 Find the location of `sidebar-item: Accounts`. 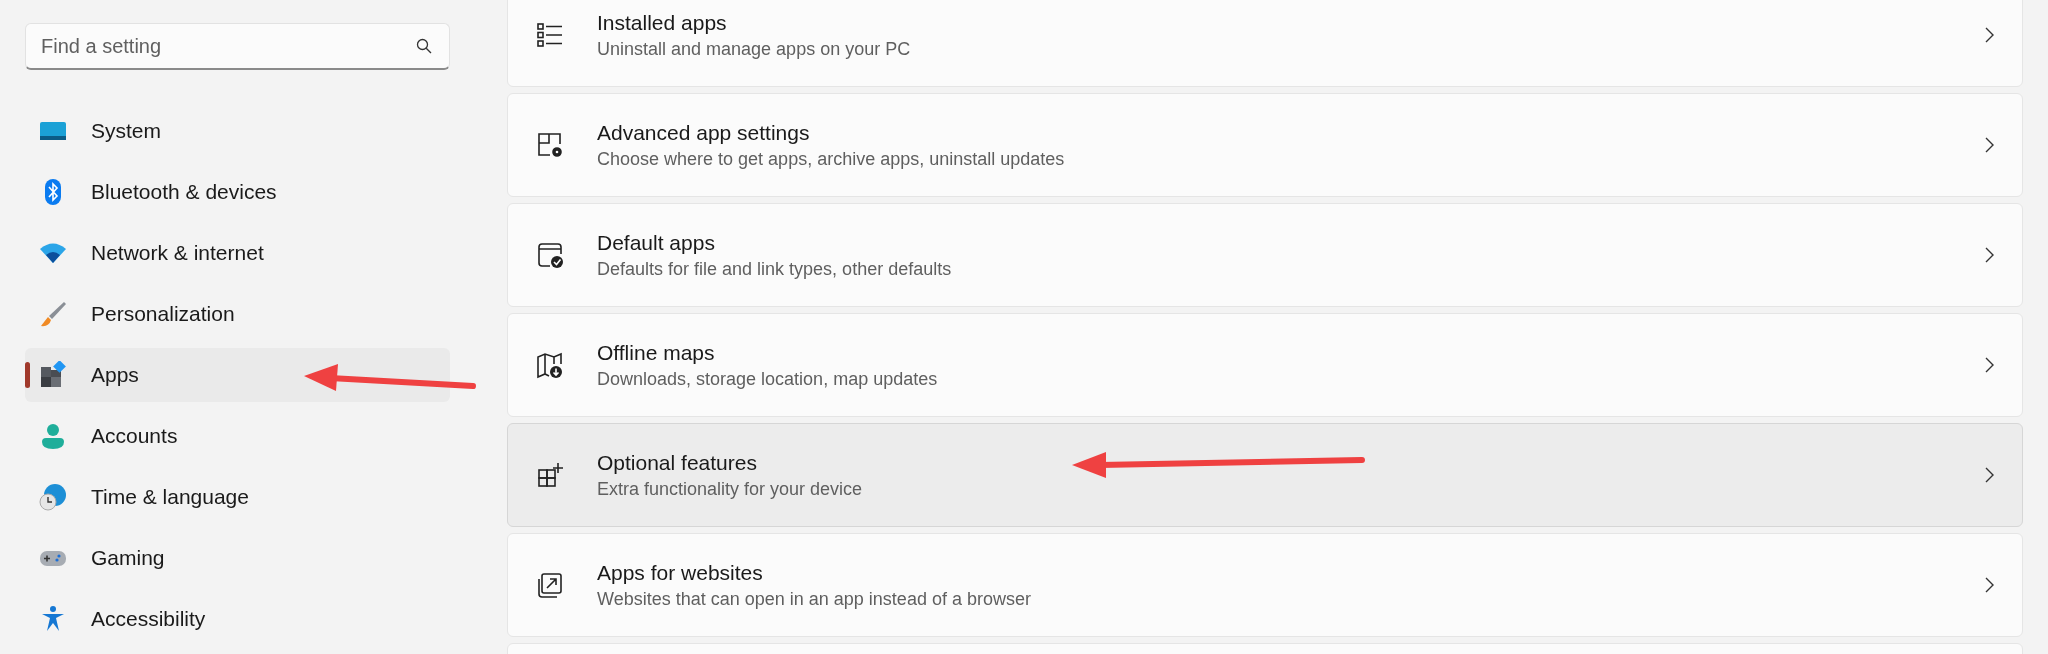

sidebar-item: Accounts is located at coordinates (237, 436).